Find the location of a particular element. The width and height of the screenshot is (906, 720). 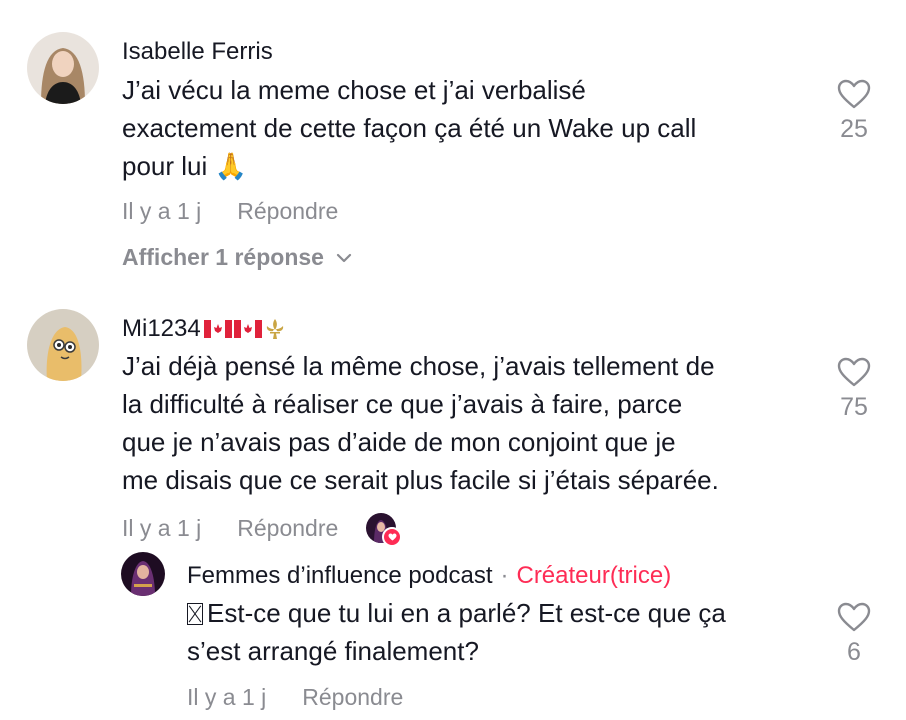

like-button: 6 is located at coordinates (854, 634).